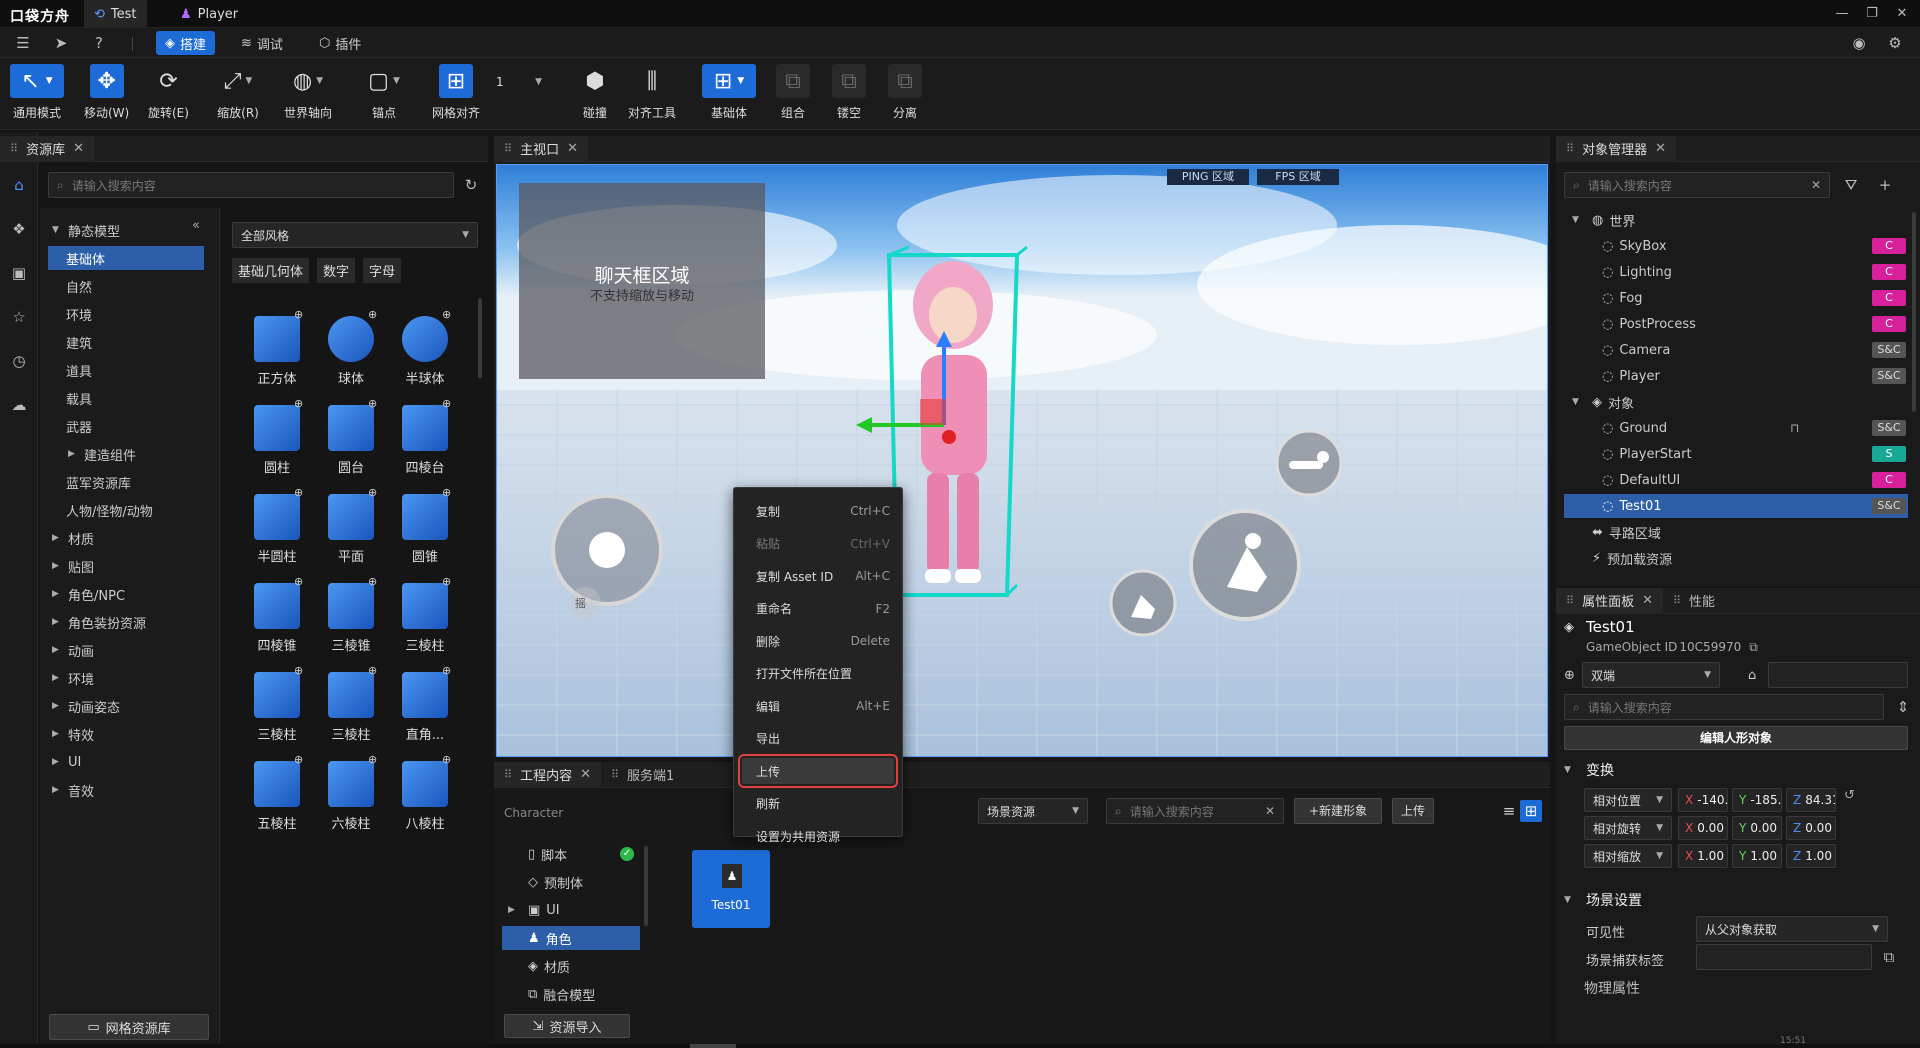  What do you see at coordinates (23, 43) in the screenshot?
I see `menu-icon: ☰` at bounding box center [23, 43].